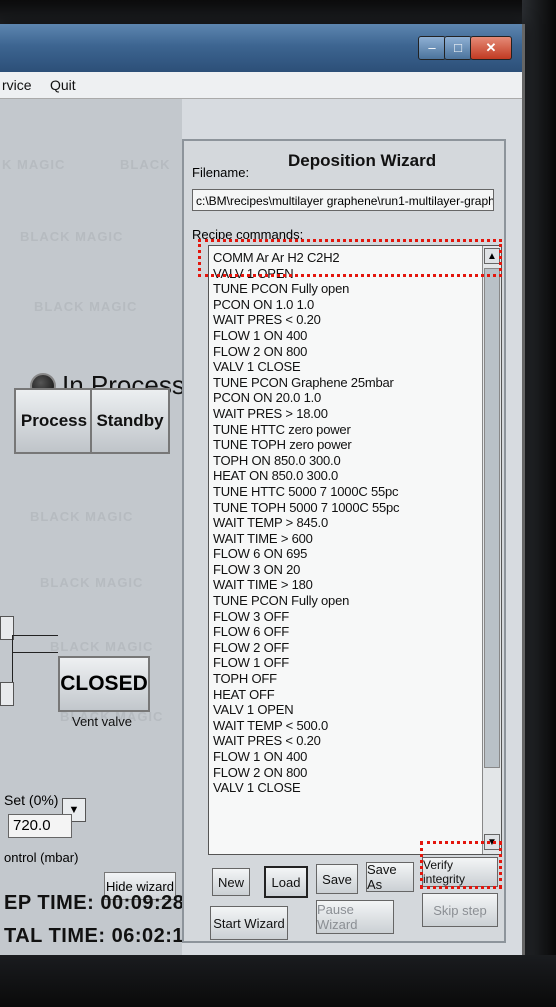 This screenshot has width=556, height=1007. What do you see at coordinates (343, 648) in the screenshot?
I see `recipe-command-item: FLOW 2 OFF` at bounding box center [343, 648].